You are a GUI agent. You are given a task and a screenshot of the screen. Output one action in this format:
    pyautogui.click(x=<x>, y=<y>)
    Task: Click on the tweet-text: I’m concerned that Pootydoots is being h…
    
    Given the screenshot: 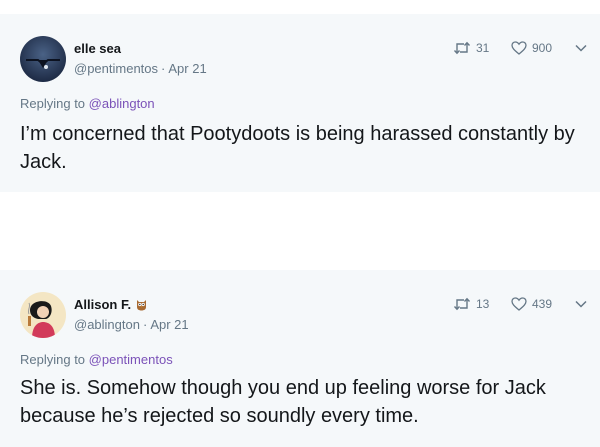 What is the action you would take?
    pyautogui.click(x=297, y=148)
    